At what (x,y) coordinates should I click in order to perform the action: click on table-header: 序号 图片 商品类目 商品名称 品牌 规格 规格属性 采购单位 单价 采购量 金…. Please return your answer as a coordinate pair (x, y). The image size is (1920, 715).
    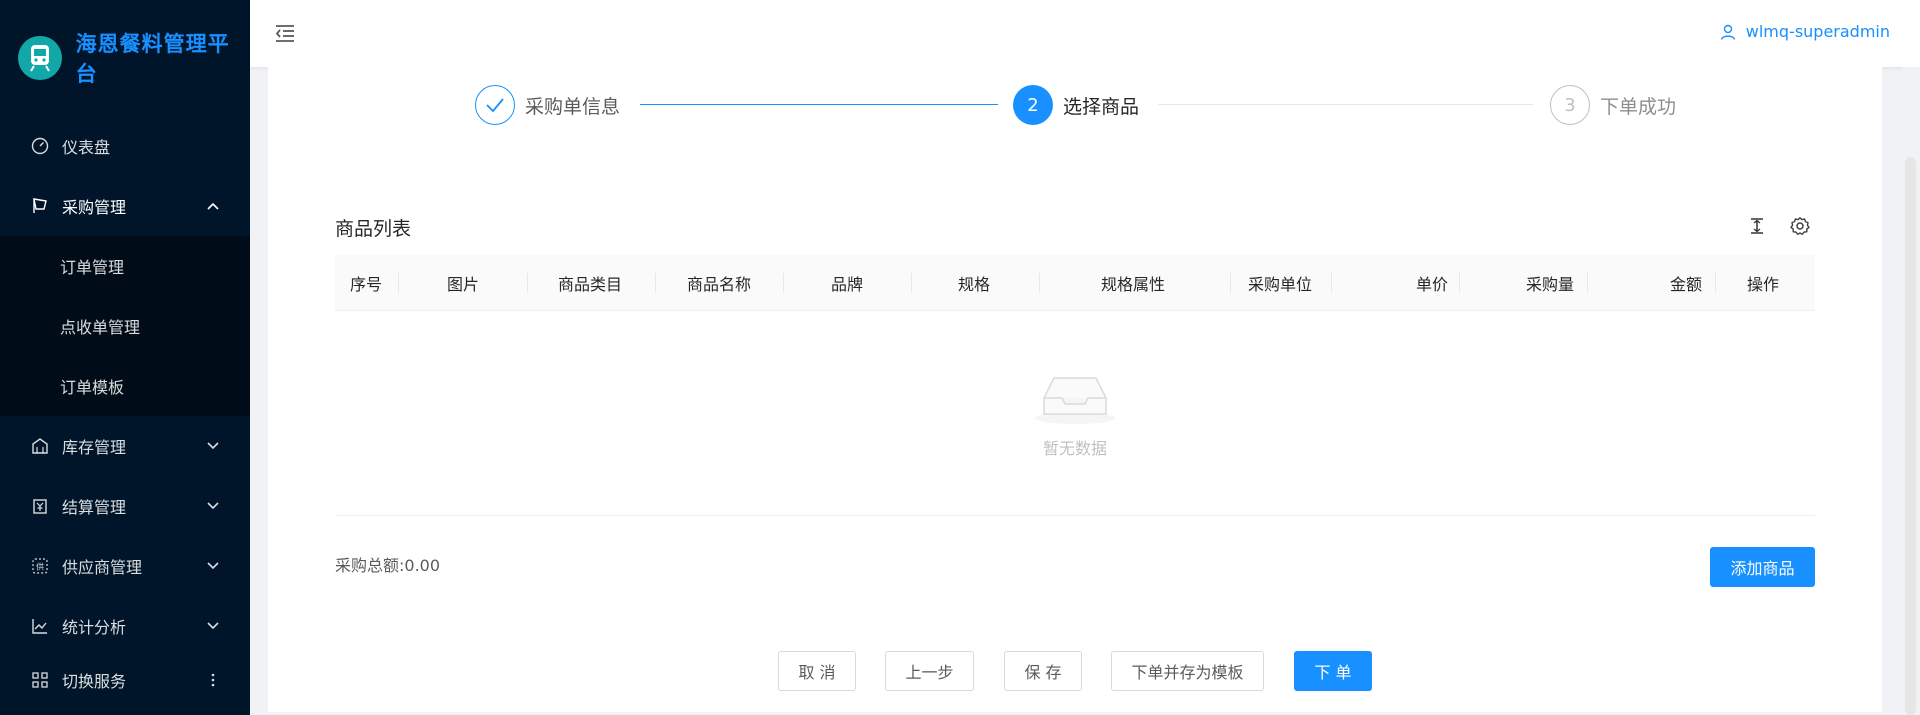
    Looking at the image, I should click on (1075, 283).